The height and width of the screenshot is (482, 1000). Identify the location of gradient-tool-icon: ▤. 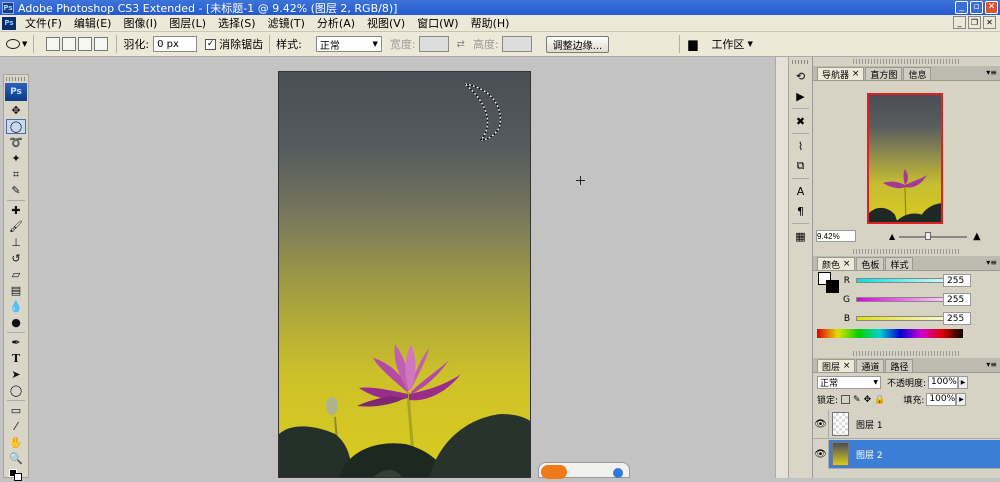
(16, 290).